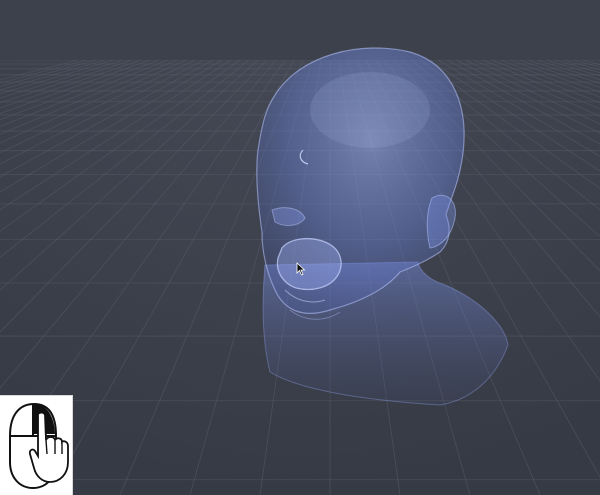  I want to click on arrow-cursor-icon, so click(301, 269).